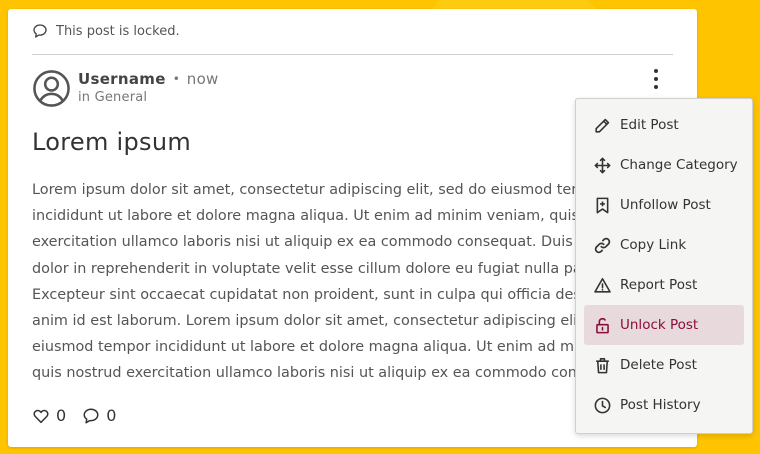  I want to click on menu-item-label: Copy Link, so click(653, 245).